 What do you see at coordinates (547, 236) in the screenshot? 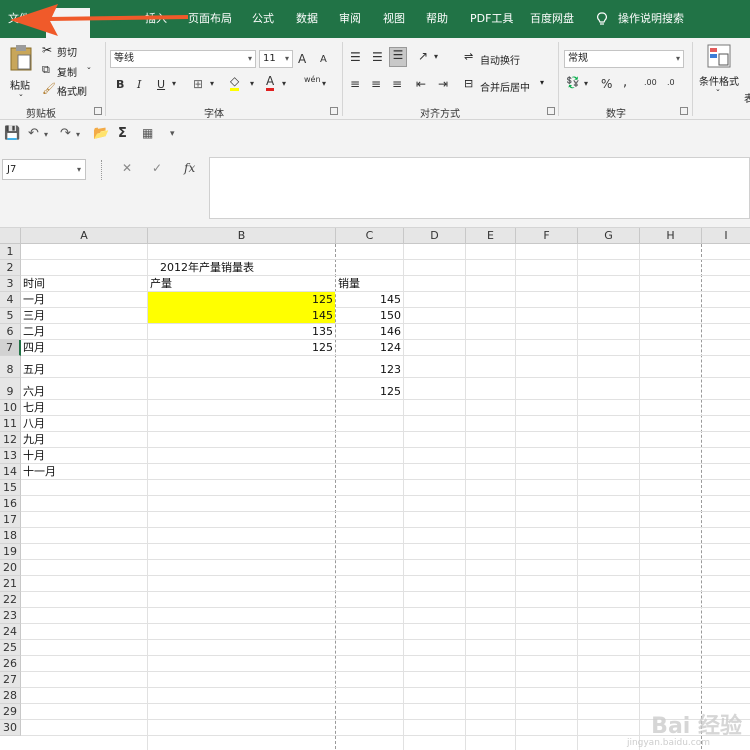
I see `column-header-f: F` at bounding box center [547, 236].